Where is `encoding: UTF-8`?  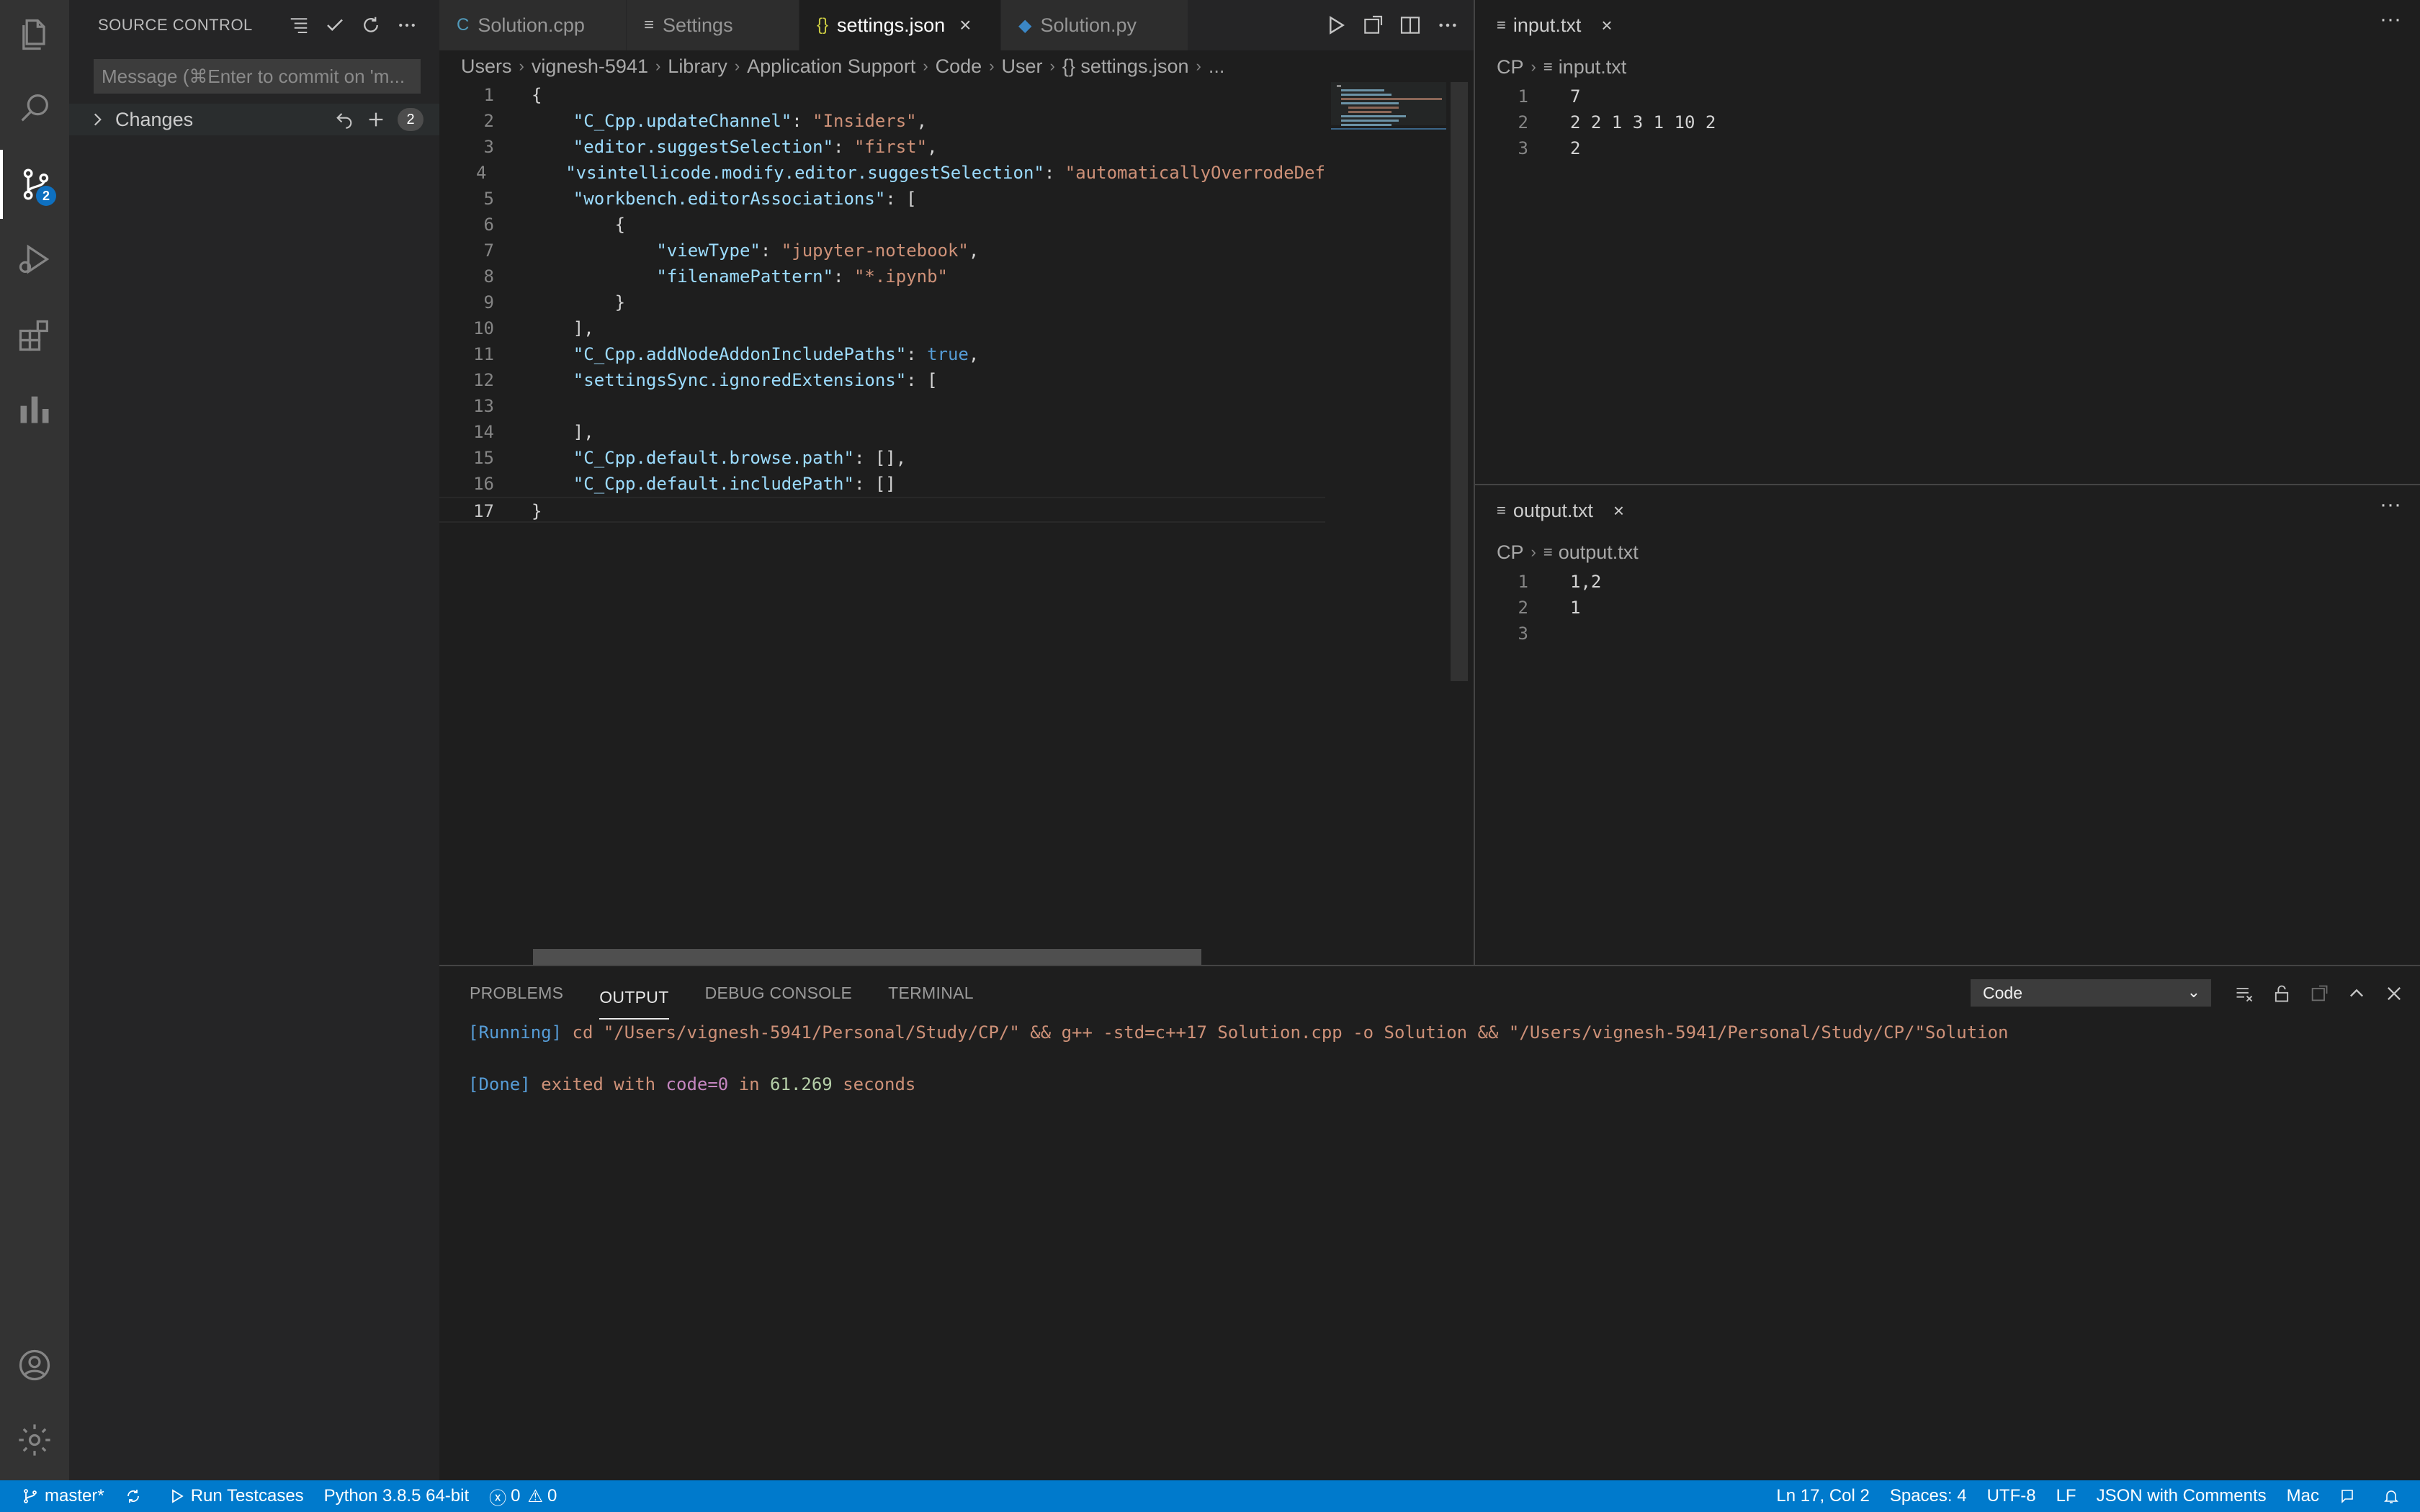
encoding: UTF-8 is located at coordinates (2011, 1496).